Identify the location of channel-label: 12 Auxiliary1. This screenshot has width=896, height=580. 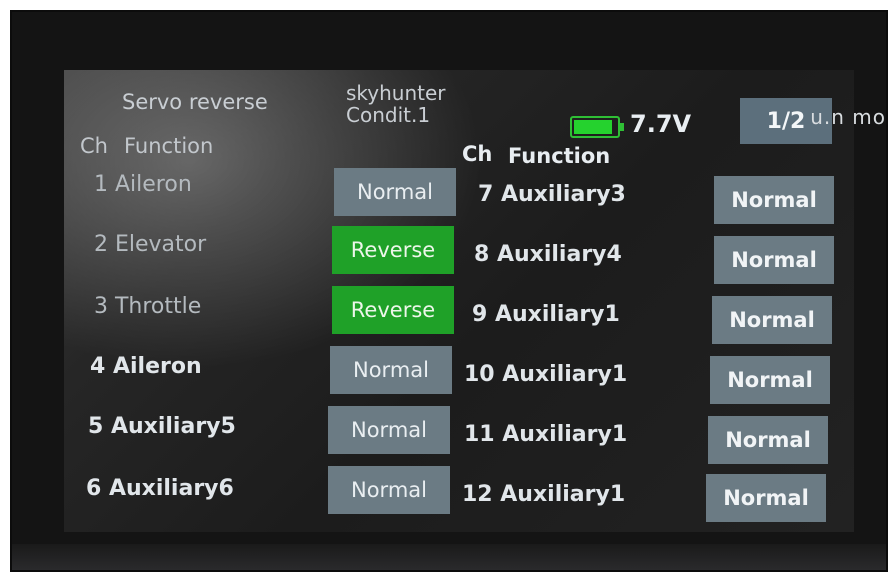
(544, 494).